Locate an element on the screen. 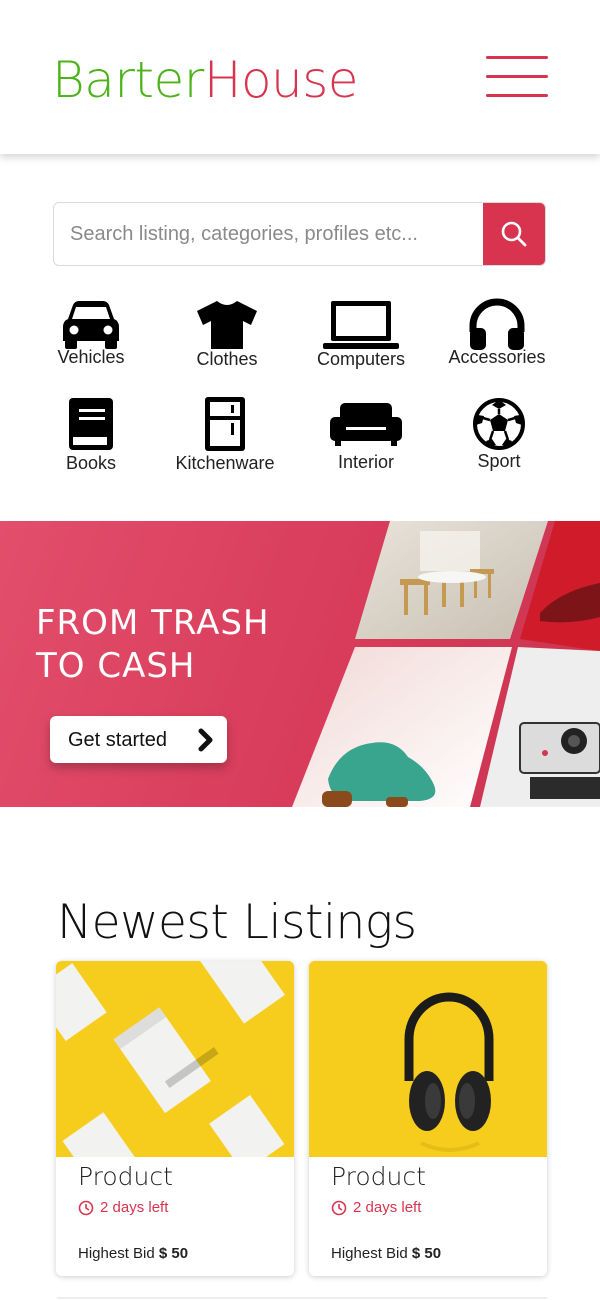 The width and height of the screenshot is (600, 1300). divider is located at coordinates (302, 1298).